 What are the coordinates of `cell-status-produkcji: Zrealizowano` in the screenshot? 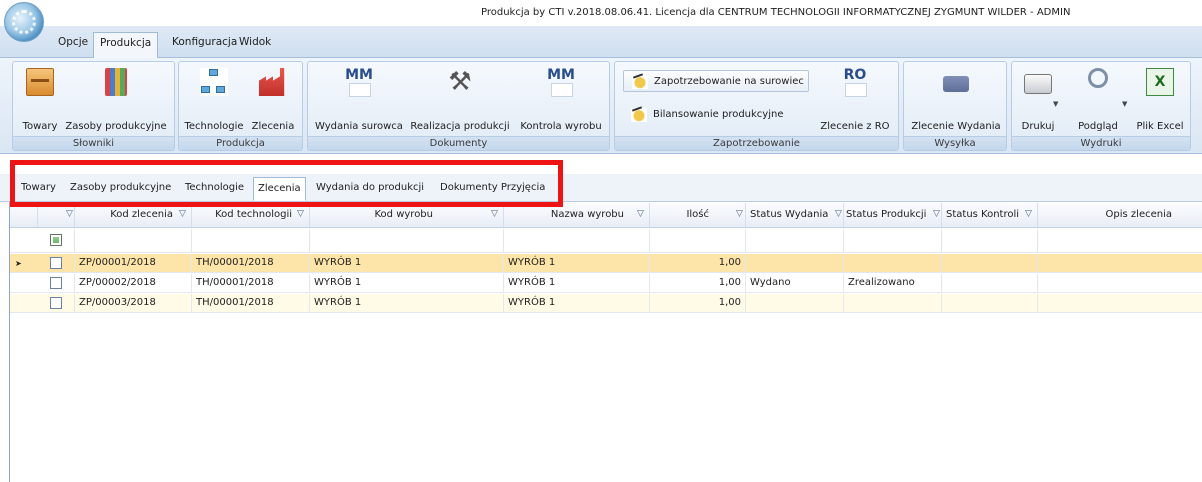 It's located at (893, 283).